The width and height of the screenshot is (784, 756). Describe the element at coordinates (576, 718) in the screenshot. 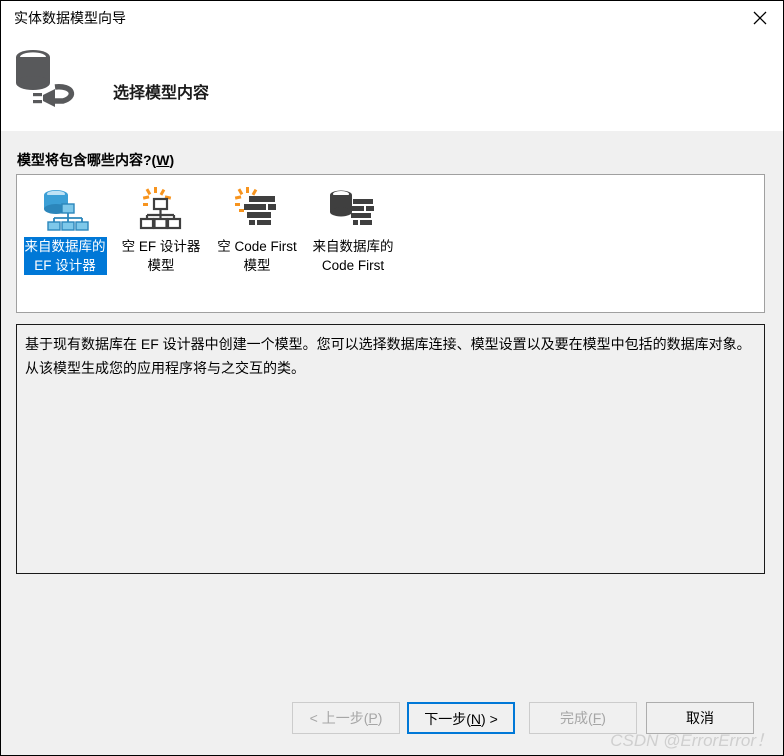

I see `finish-button-prefix: 完成(` at that location.